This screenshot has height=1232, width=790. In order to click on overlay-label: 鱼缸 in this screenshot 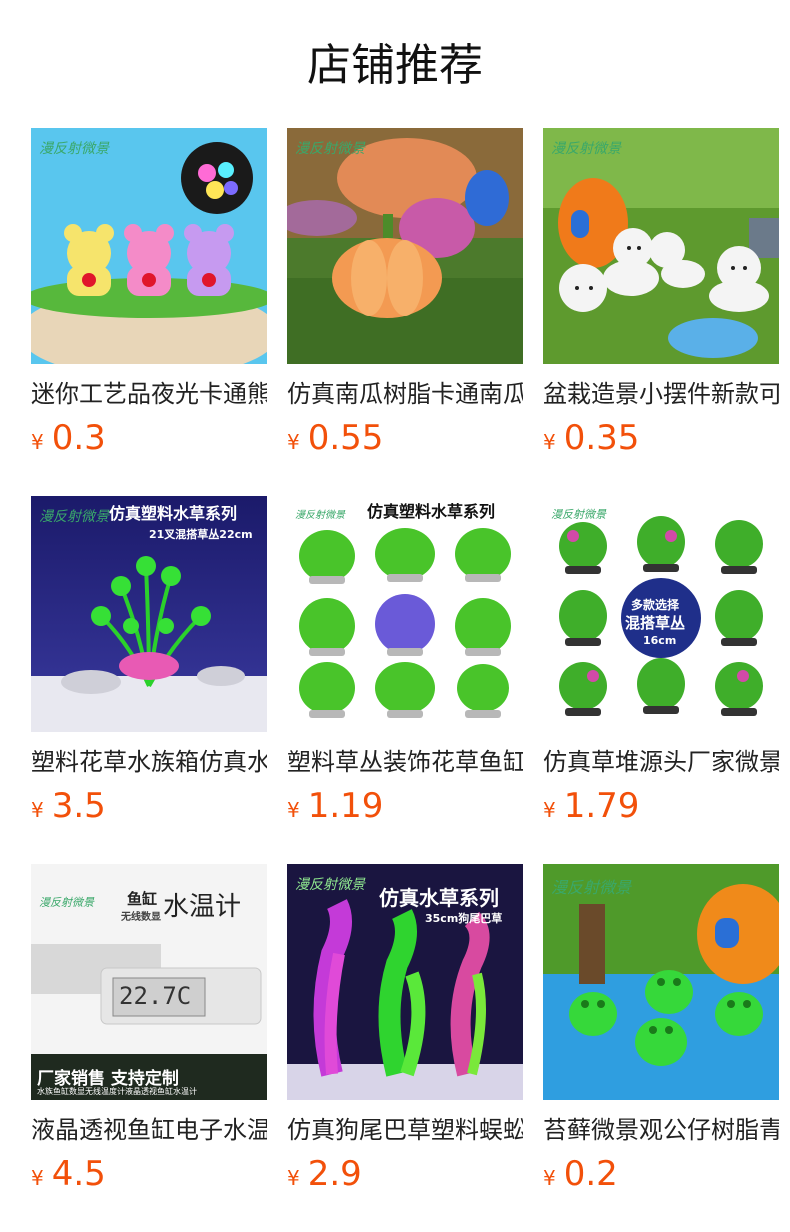, I will do `click(142, 899)`.